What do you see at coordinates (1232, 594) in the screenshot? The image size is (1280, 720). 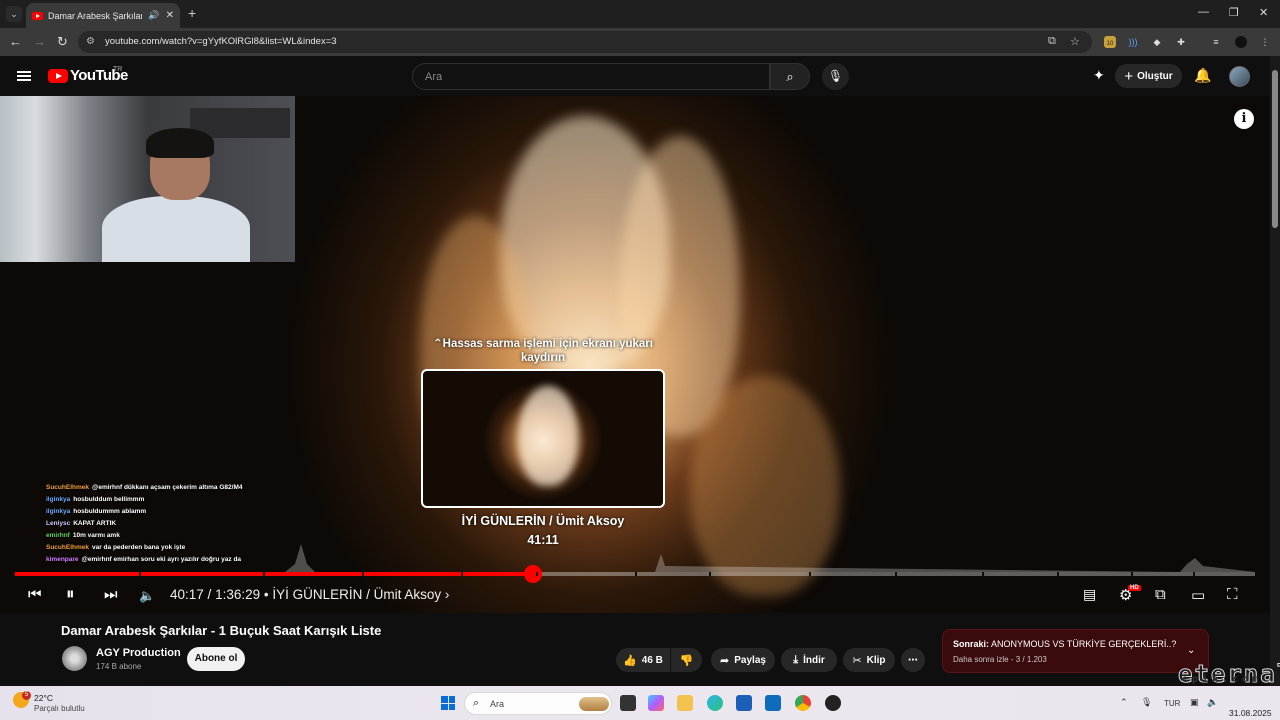 I see `fullscreen-icon: ⛶` at bounding box center [1232, 594].